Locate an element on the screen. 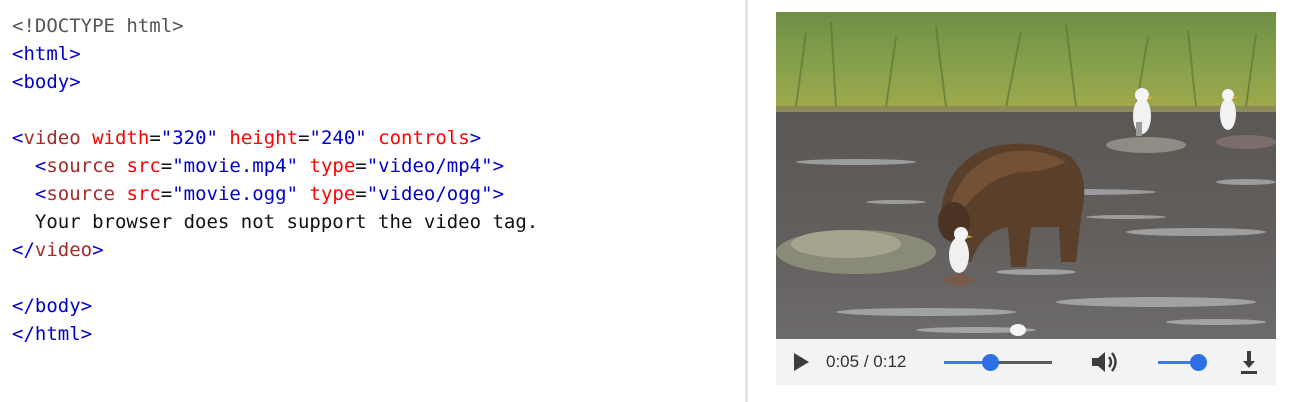 Image resolution: width=1303 pixels, height=402 pixels. play-button is located at coordinates (801, 362).